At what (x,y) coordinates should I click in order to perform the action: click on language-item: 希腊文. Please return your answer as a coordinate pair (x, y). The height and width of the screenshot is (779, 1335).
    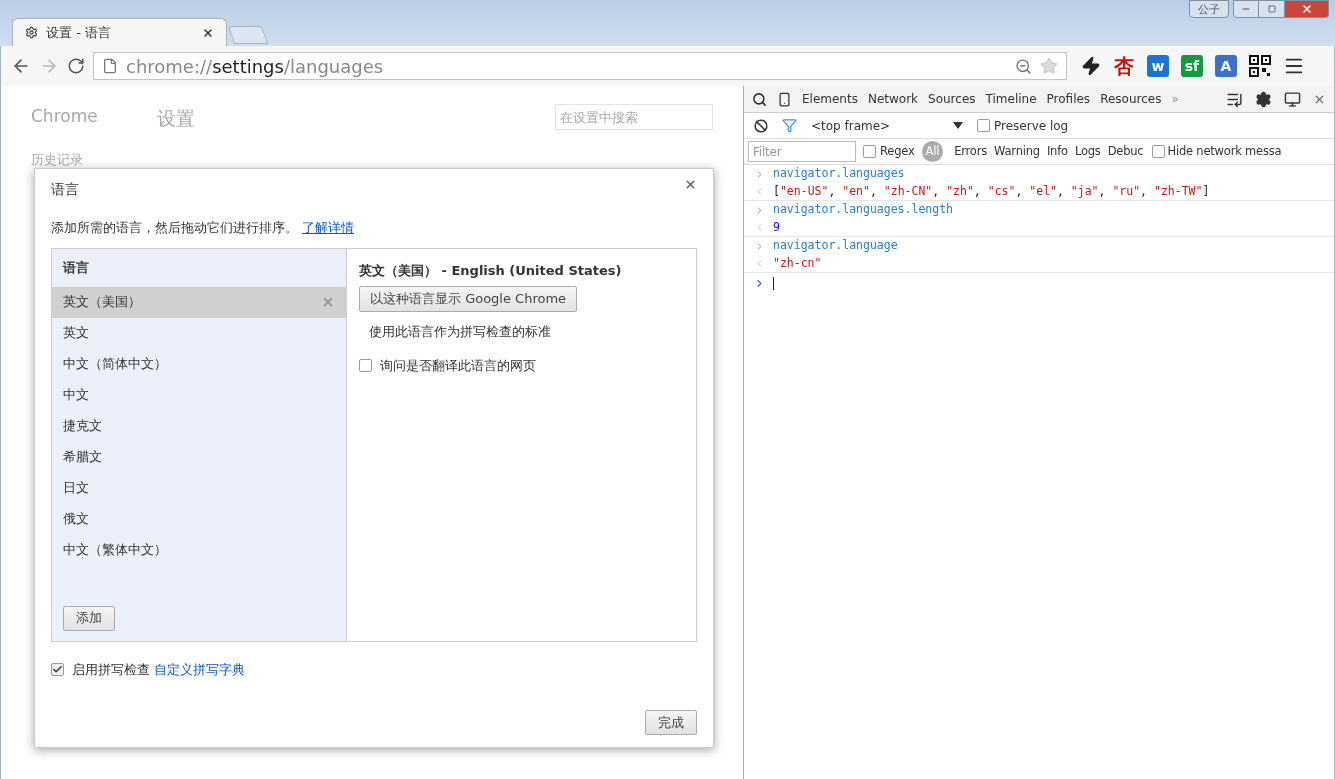
    Looking at the image, I should click on (199, 457).